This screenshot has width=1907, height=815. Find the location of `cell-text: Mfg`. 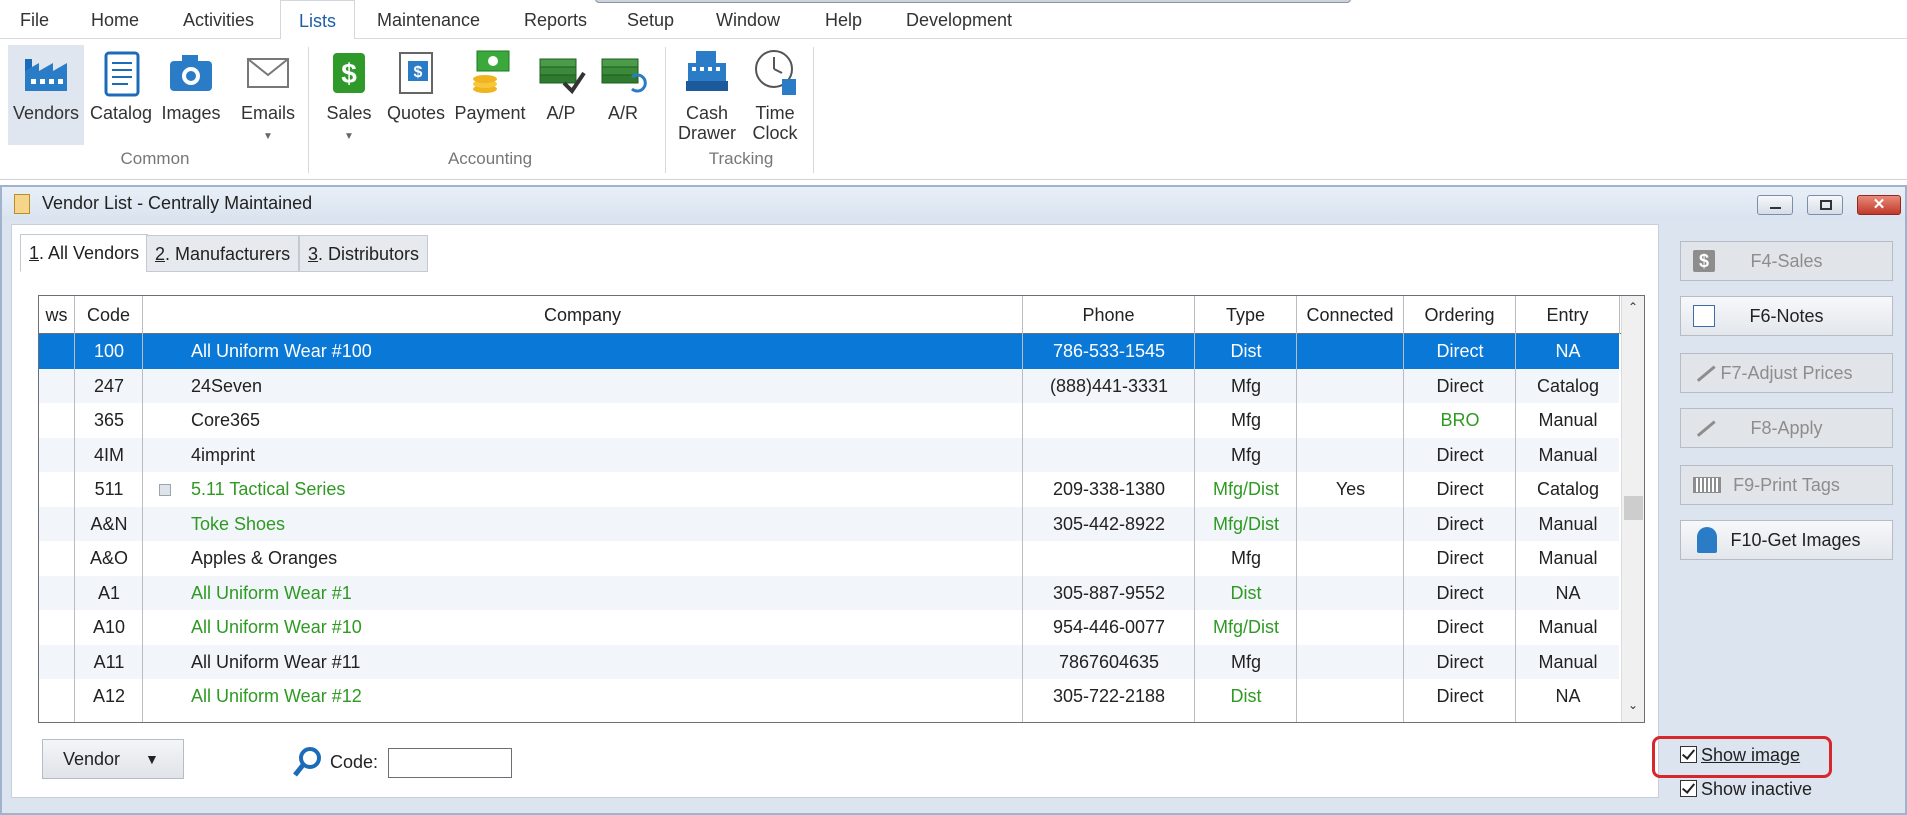

cell-text: Mfg is located at coordinates (1245, 661).